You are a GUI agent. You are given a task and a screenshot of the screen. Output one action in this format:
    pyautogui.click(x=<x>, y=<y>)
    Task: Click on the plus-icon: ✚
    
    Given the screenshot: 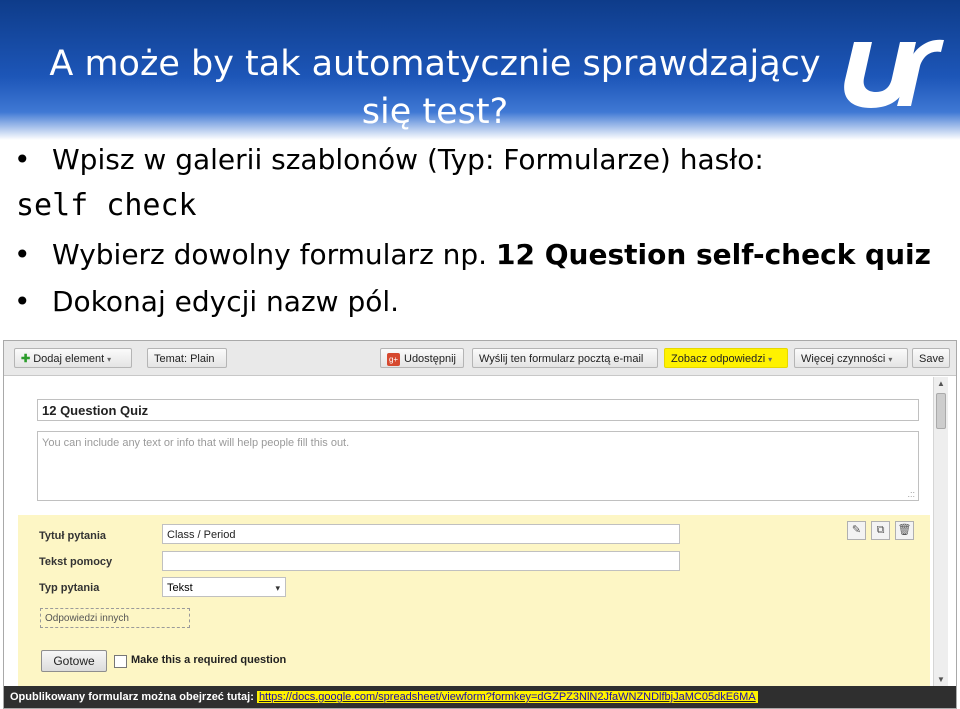 What is the action you would take?
    pyautogui.click(x=26, y=359)
    